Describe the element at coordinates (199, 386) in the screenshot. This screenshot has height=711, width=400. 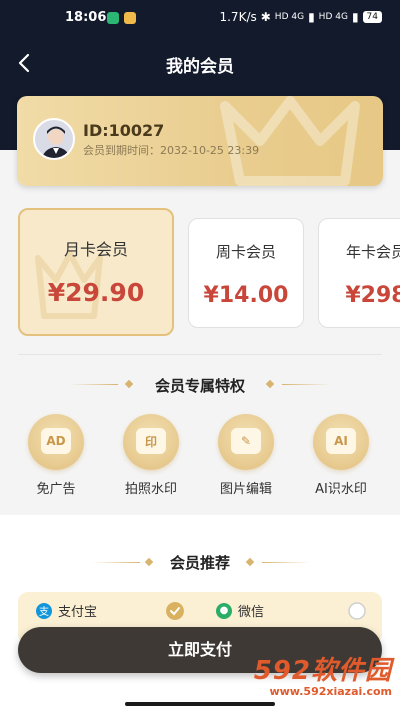
I see `privileges-title: 会员专属特权` at that location.